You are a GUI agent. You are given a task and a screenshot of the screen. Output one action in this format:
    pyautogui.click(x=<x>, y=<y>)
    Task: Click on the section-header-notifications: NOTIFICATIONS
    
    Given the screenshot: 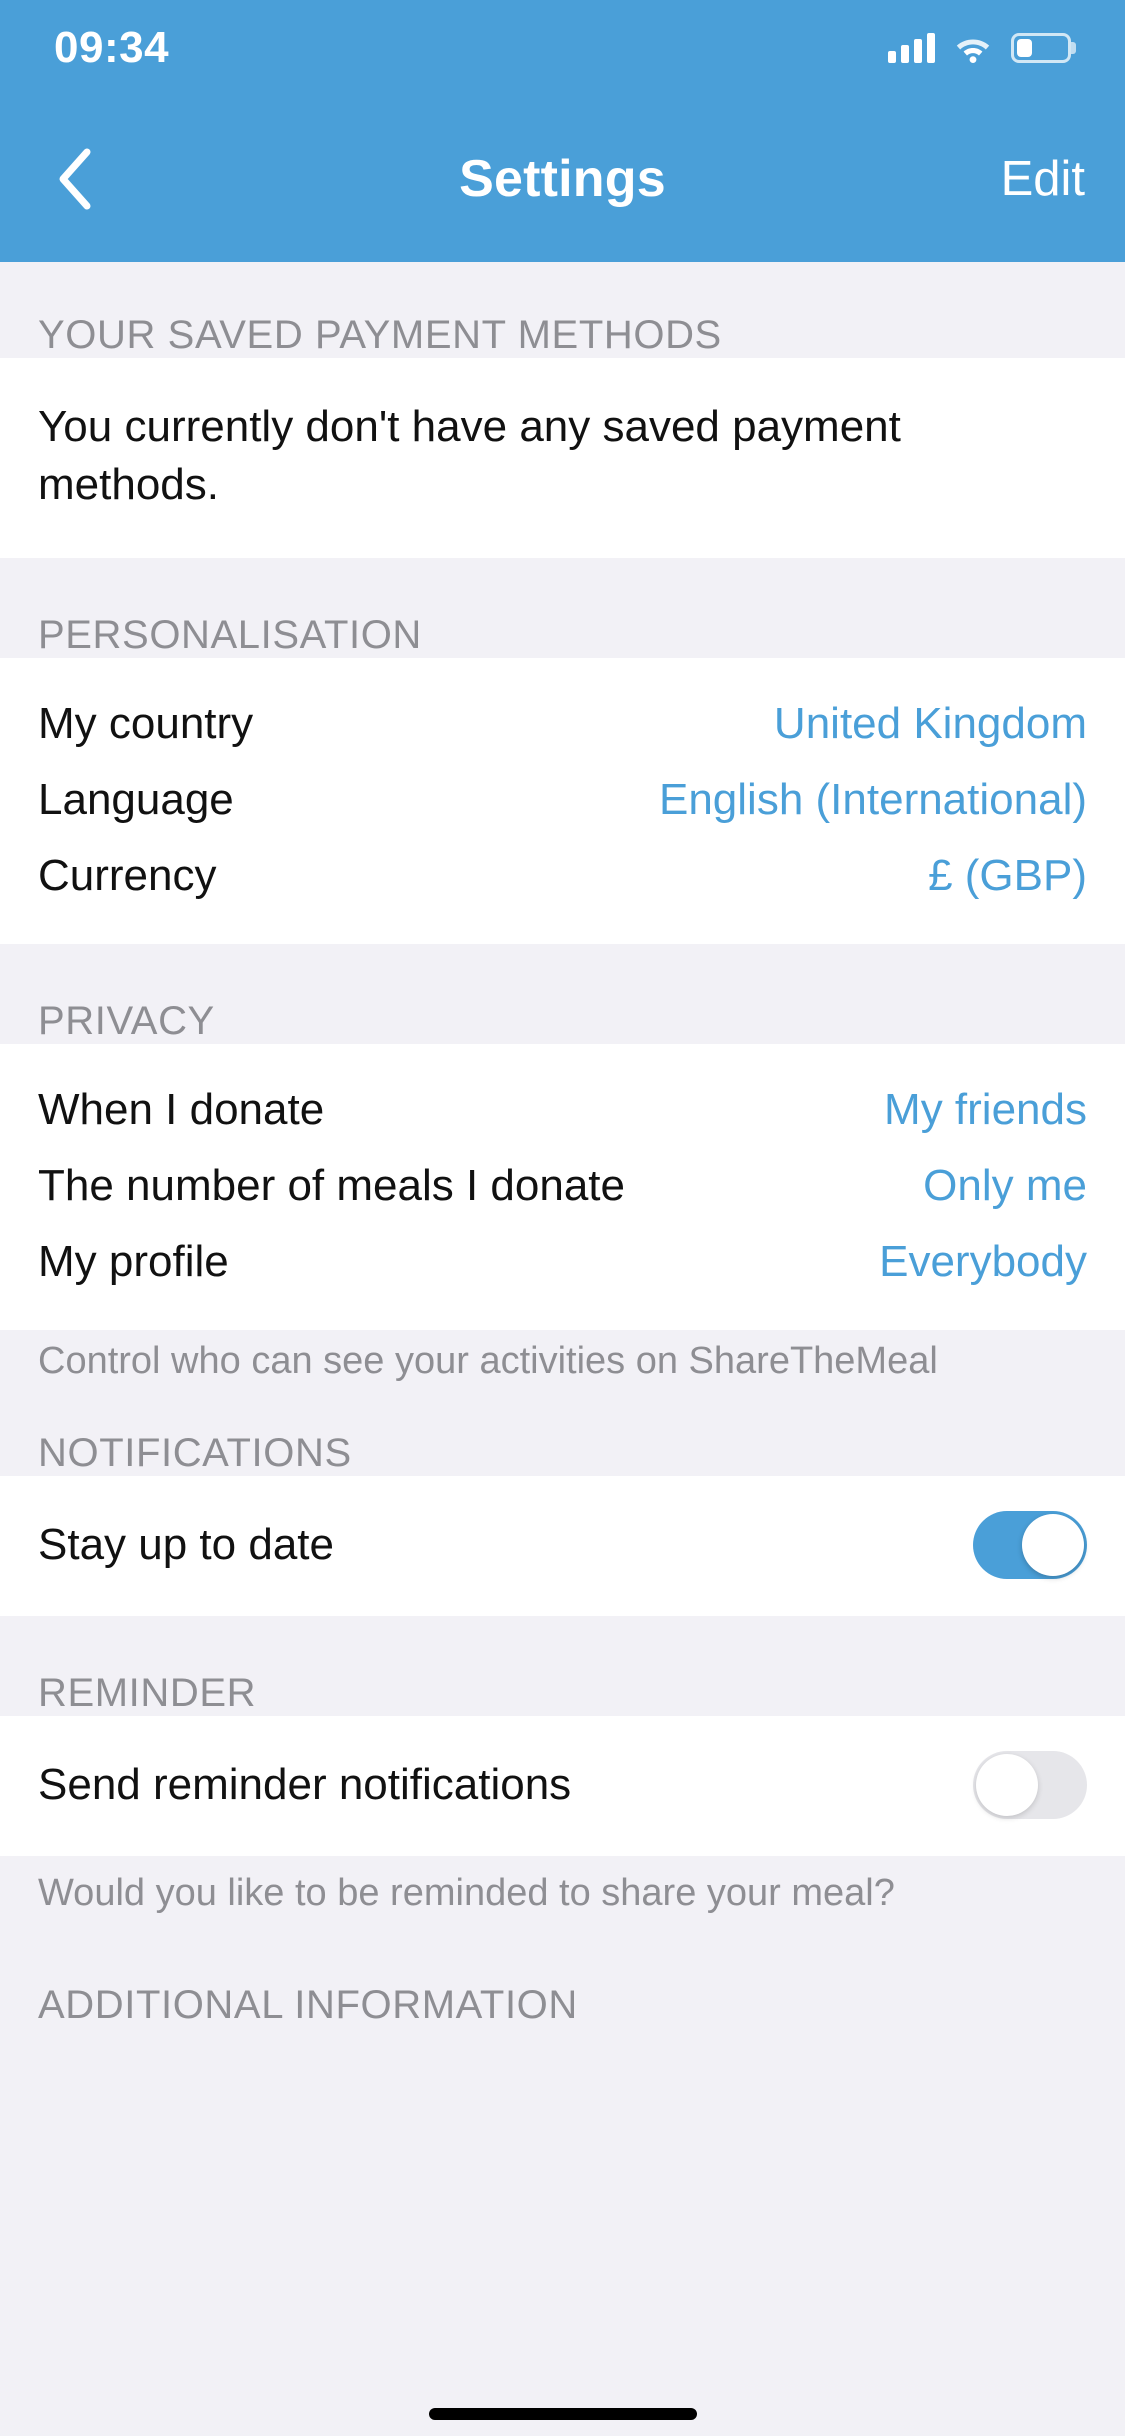 What is the action you would take?
    pyautogui.click(x=562, y=1434)
    